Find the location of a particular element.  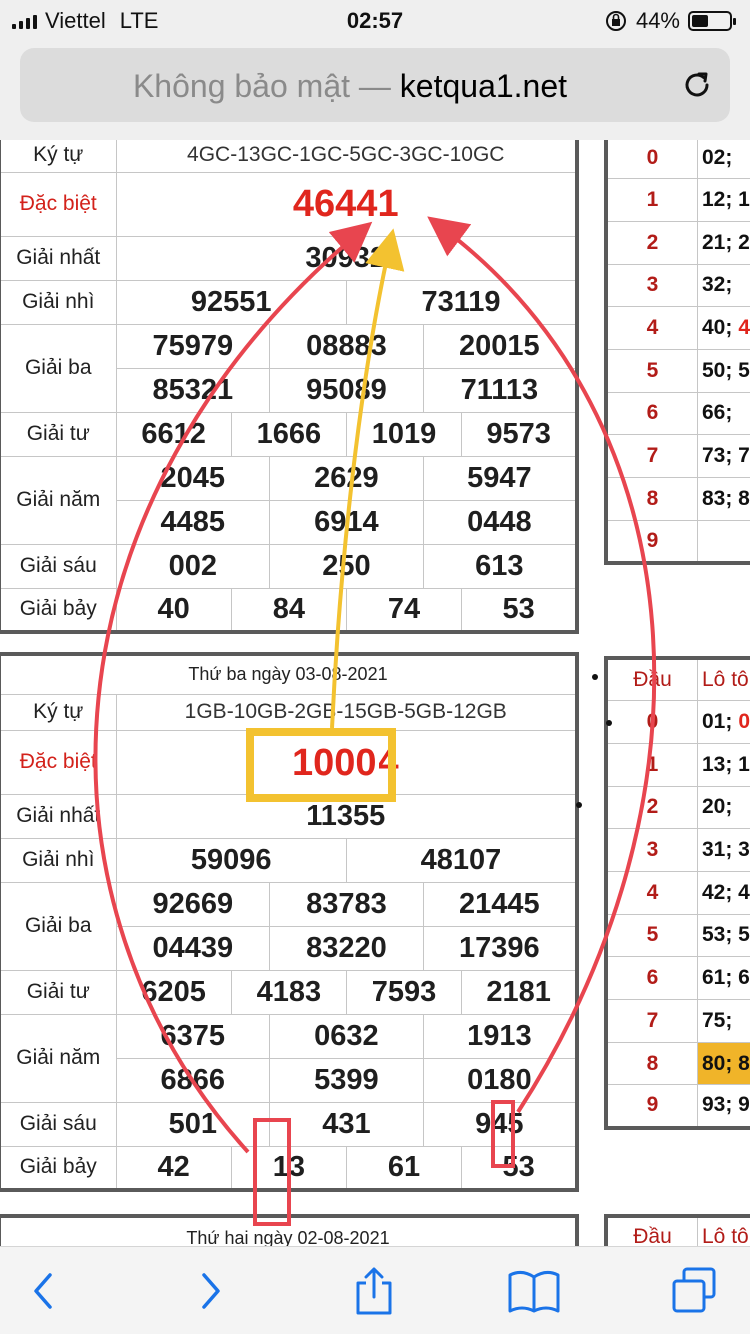

prize-value: 4485 is located at coordinates (193, 522).